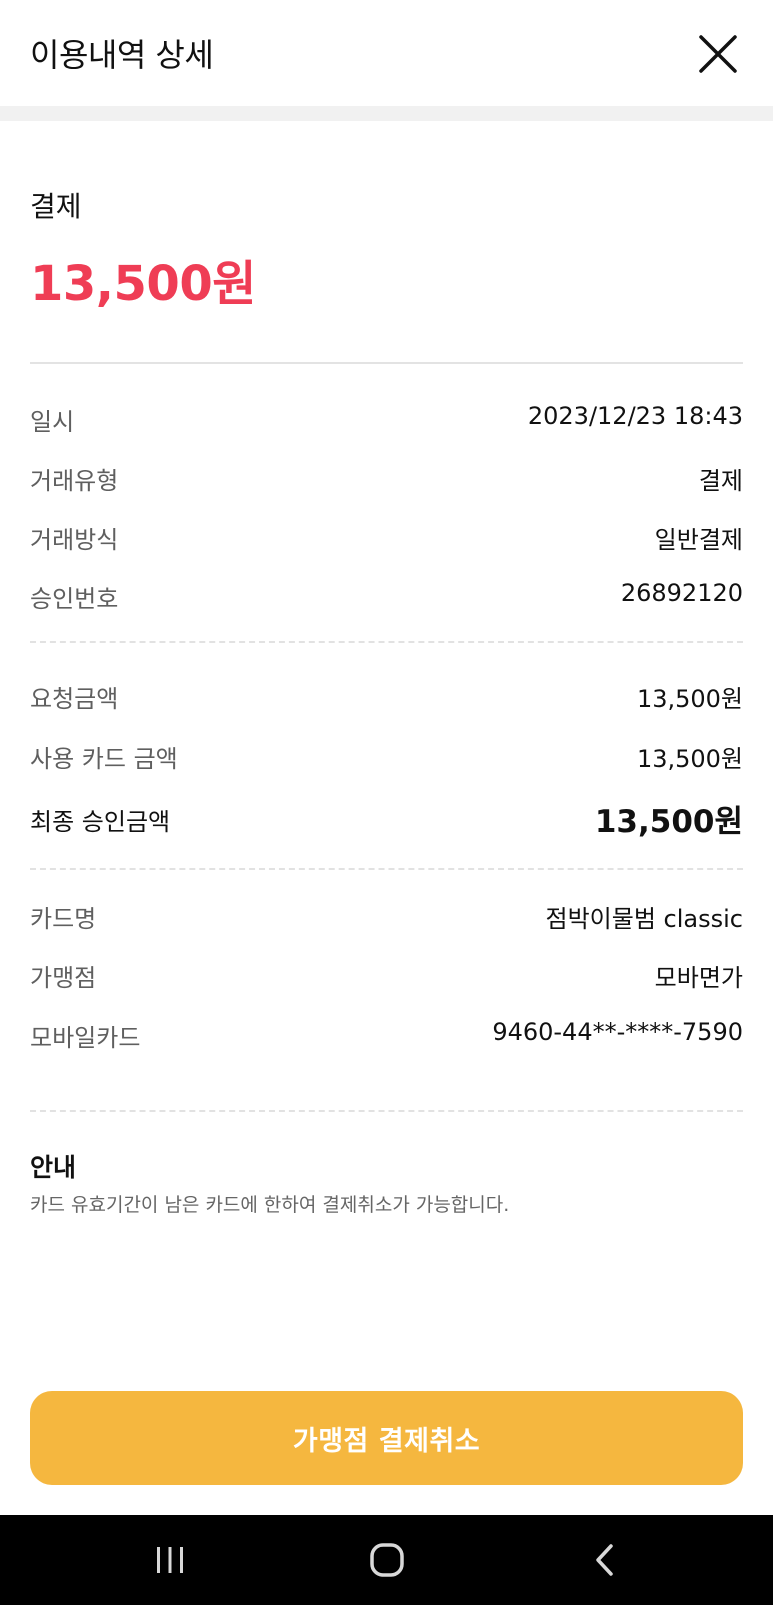 The height and width of the screenshot is (1605, 773). I want to click on notice-text: 카드 유효기간이 남은 카드에 한하여 결제취소가 가능합니다., so click(270, 1205).